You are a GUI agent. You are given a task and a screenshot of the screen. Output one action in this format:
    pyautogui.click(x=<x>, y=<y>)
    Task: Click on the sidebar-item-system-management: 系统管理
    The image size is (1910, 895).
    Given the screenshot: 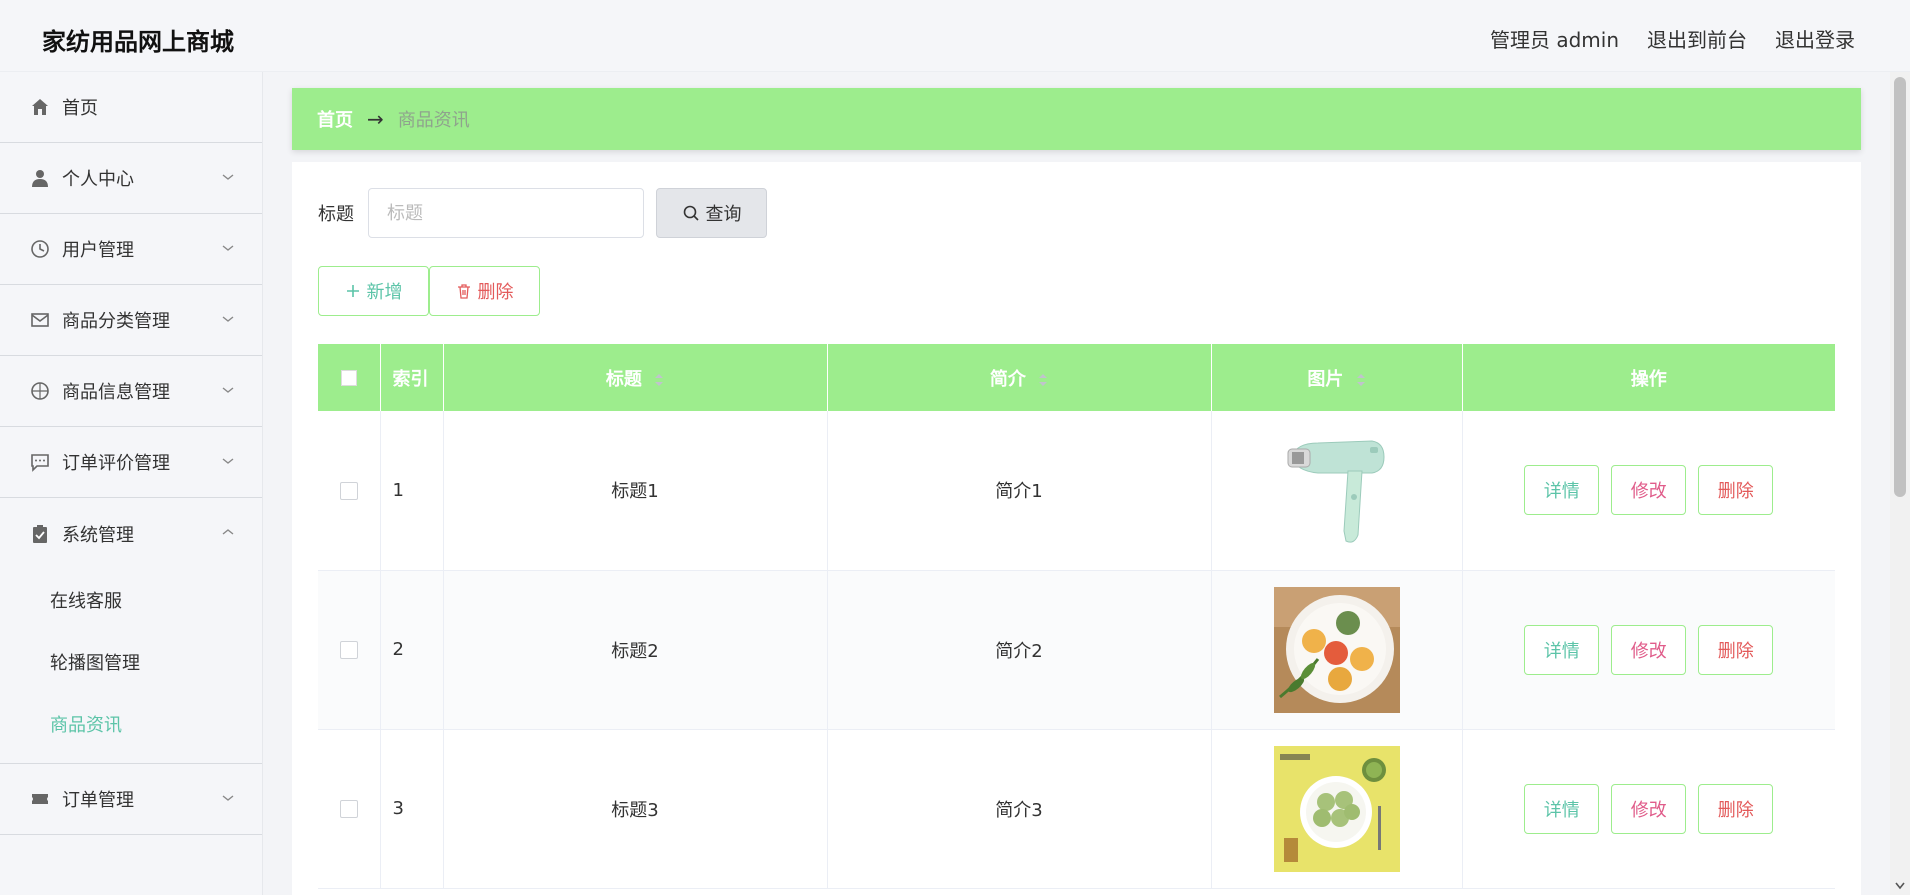 What is the action you would take?
    pyautogui.click(x=131, y=533)
    